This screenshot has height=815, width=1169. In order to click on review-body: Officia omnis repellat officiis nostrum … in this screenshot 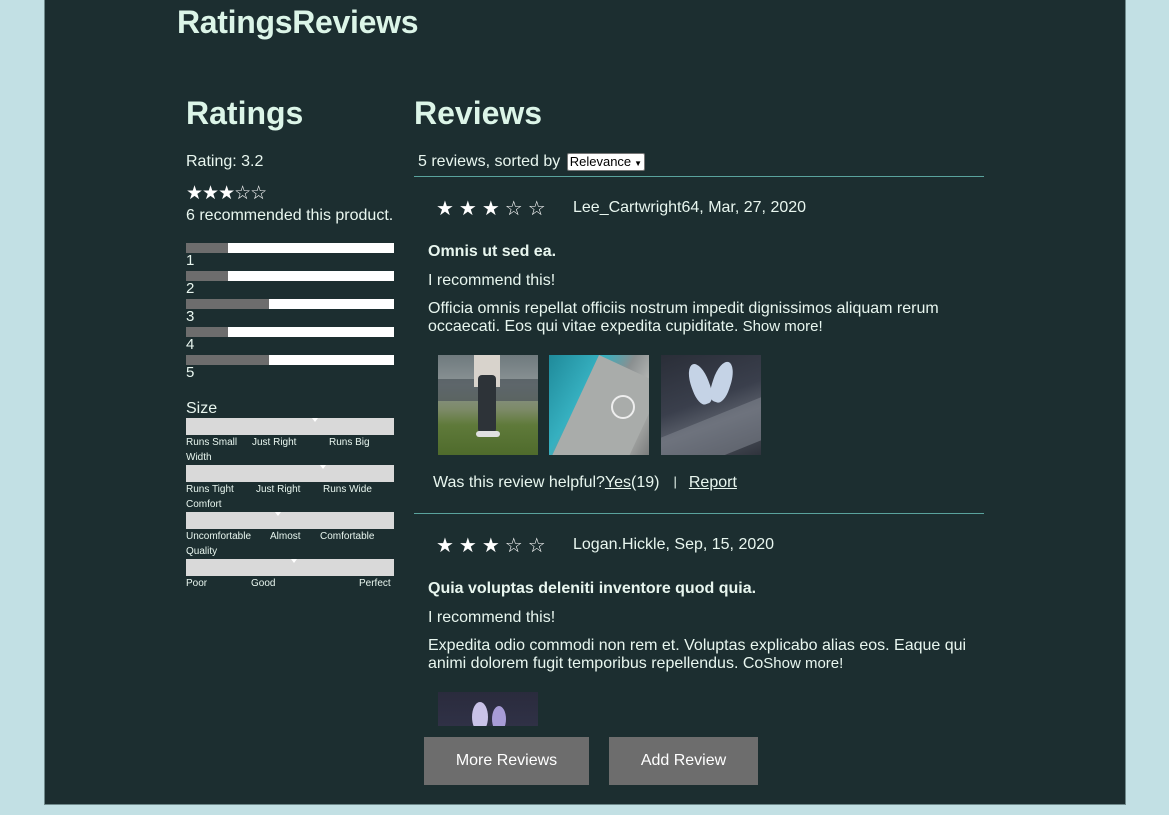, I will do `click(703, 318)`.